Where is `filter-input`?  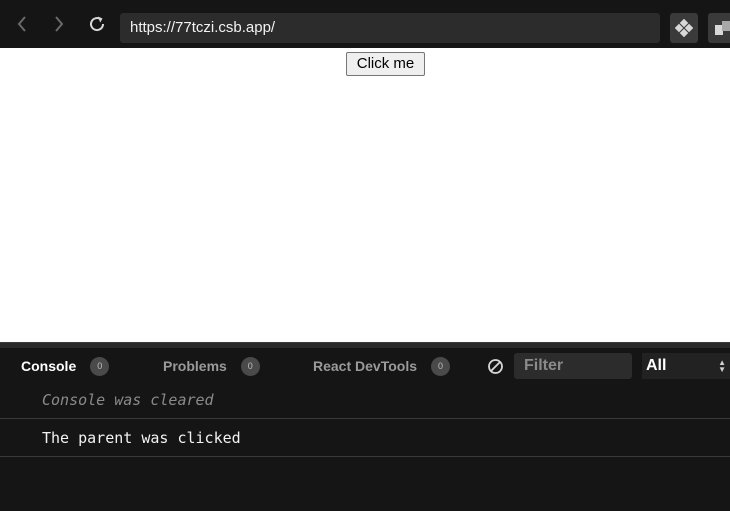
filter-input is located at coordinates (573, 366).